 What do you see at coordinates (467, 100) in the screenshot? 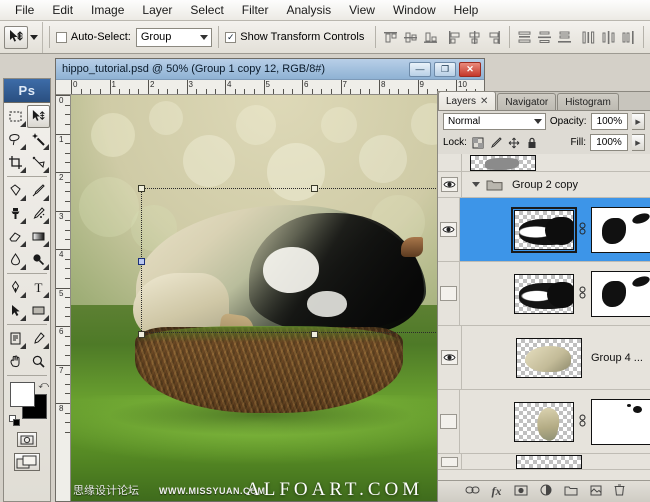
I see `tab-layers: Layers ✕` at bounding box center [467, 100].